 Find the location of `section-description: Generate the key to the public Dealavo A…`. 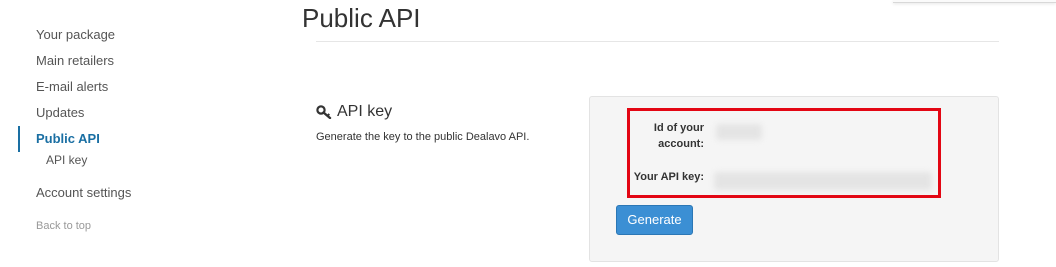

section-description: Generate the key to the public Dealavo A… is located at coordinates (423, 137).